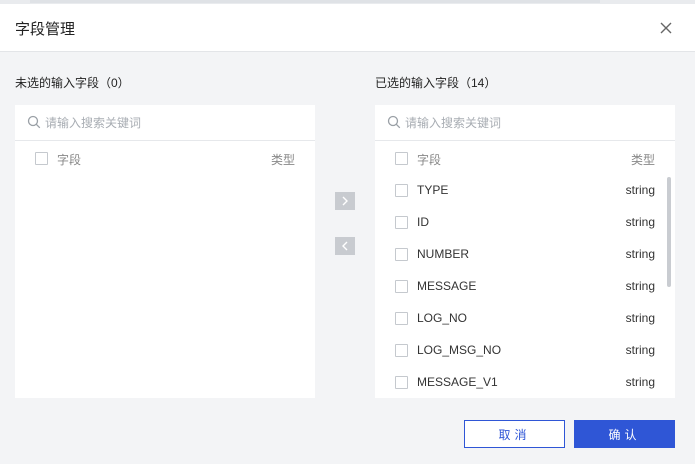  I want to click on chevron-left-icon, so click(345, 246).